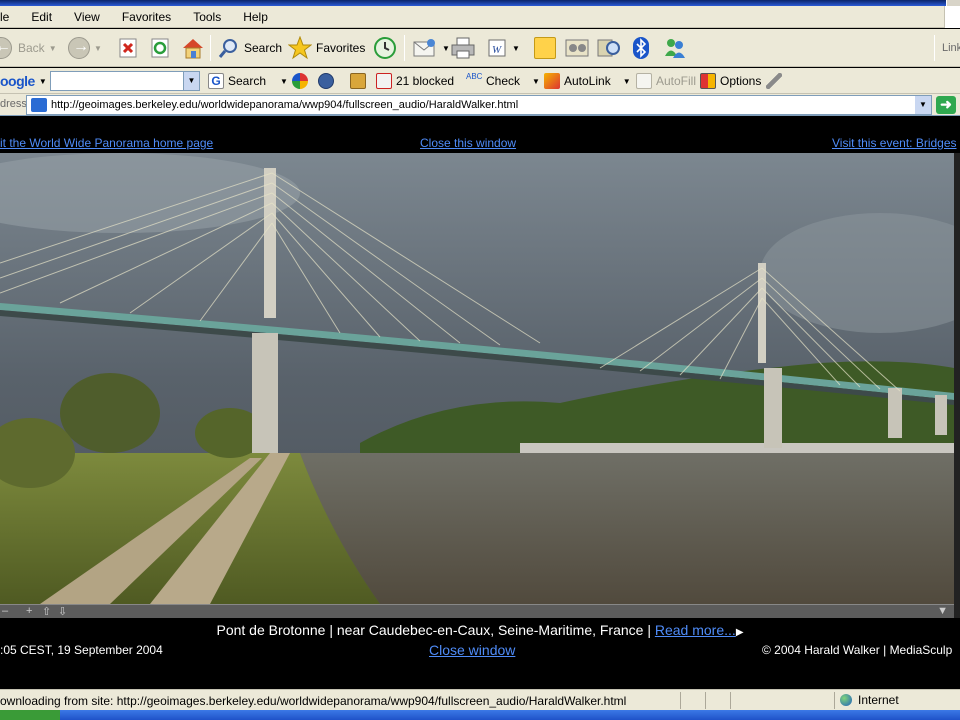 This screenshot has height=720, width=960. I want to click on research-icon, so click(608, 48).